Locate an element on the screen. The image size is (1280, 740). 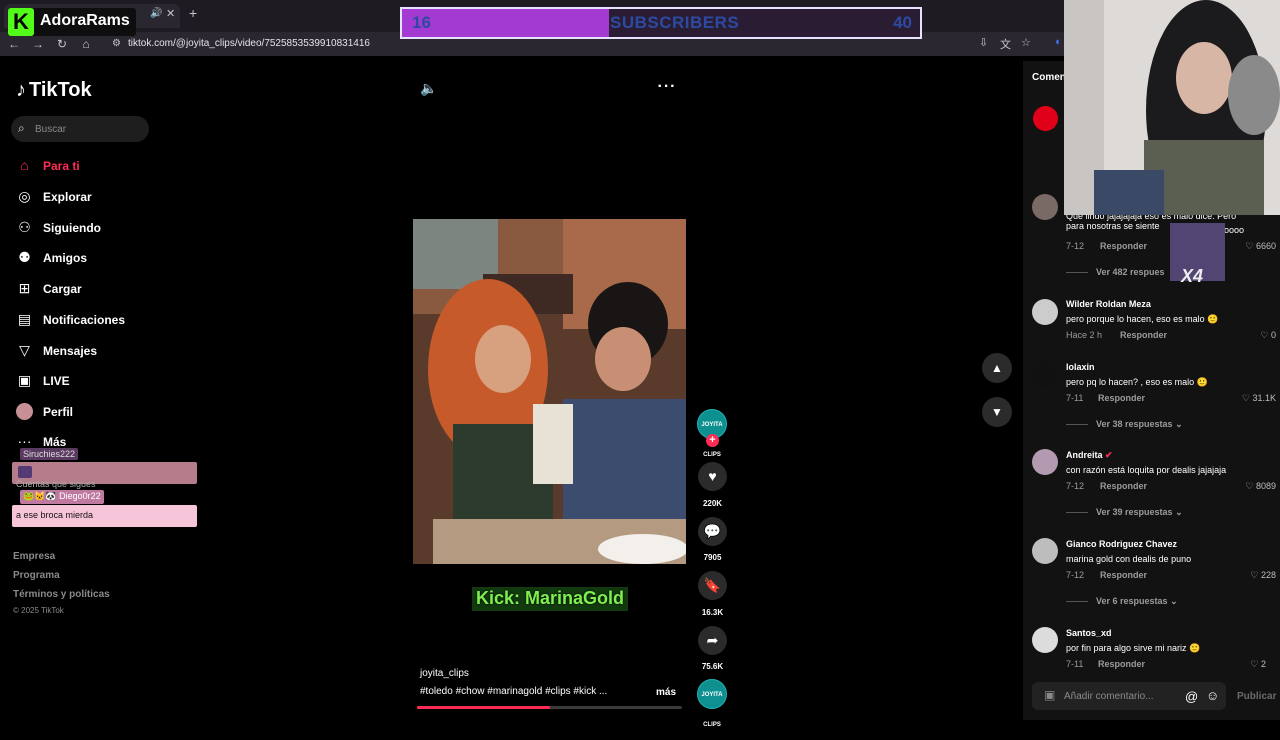
nav-amigos: ⚉ Amigos is located at coordinates (106, 258).